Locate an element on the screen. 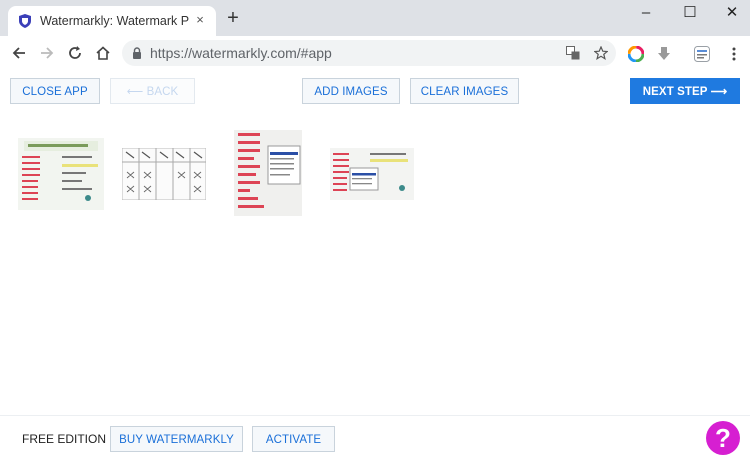  browser-toolbar: https://watermarkly.com/#app is located at coordinates (375, 53).